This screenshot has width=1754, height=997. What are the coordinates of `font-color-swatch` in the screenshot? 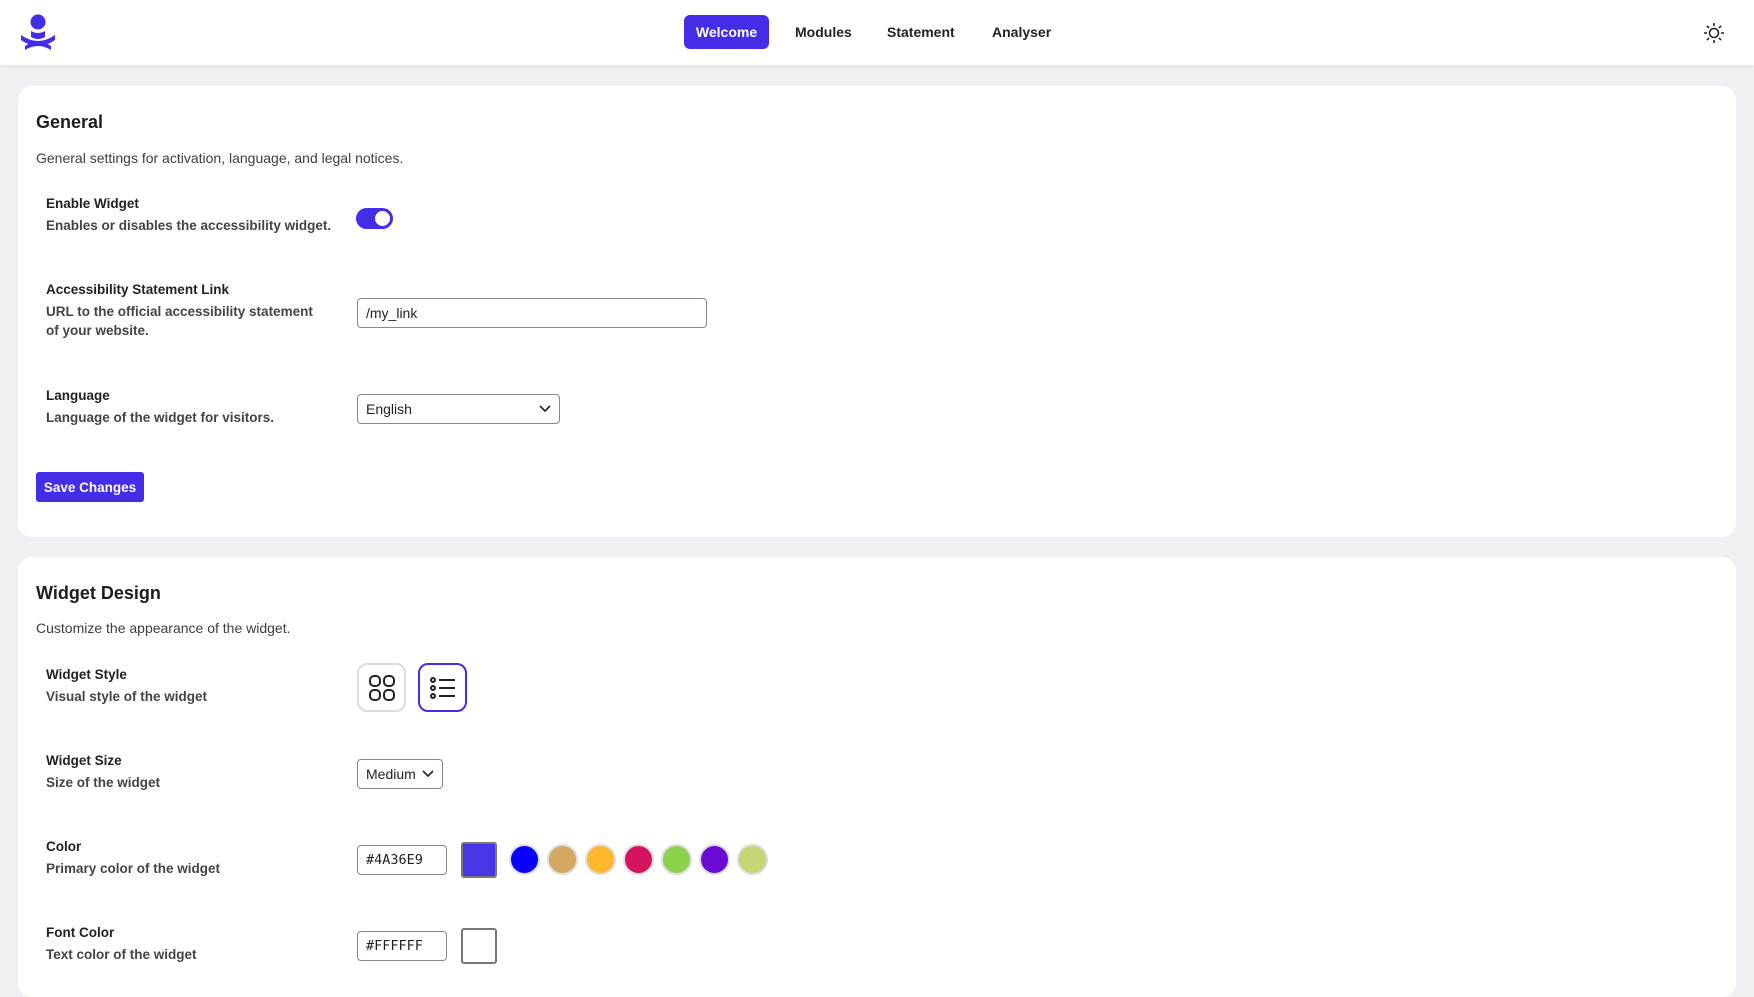 It's located at (479, 946).